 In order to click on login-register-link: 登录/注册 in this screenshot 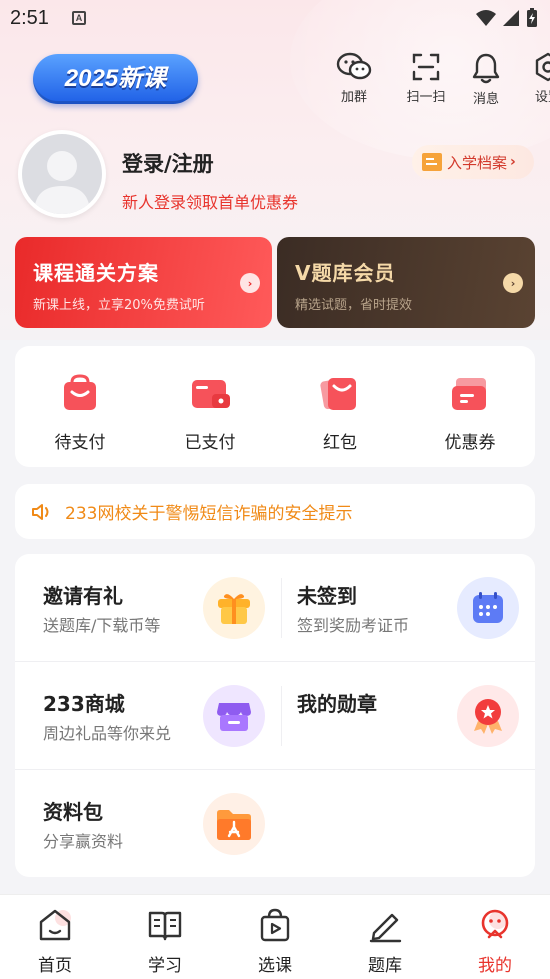, I will do `click(168, 163)`.